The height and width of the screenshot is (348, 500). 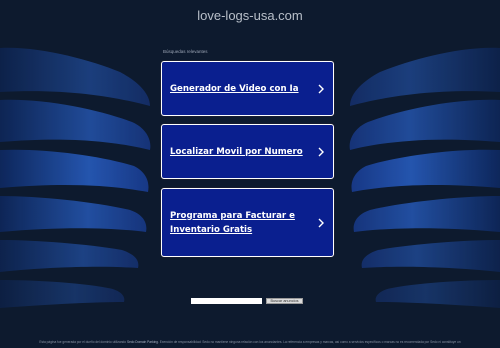 I want to click on search-input, so click(x=226, y=301).